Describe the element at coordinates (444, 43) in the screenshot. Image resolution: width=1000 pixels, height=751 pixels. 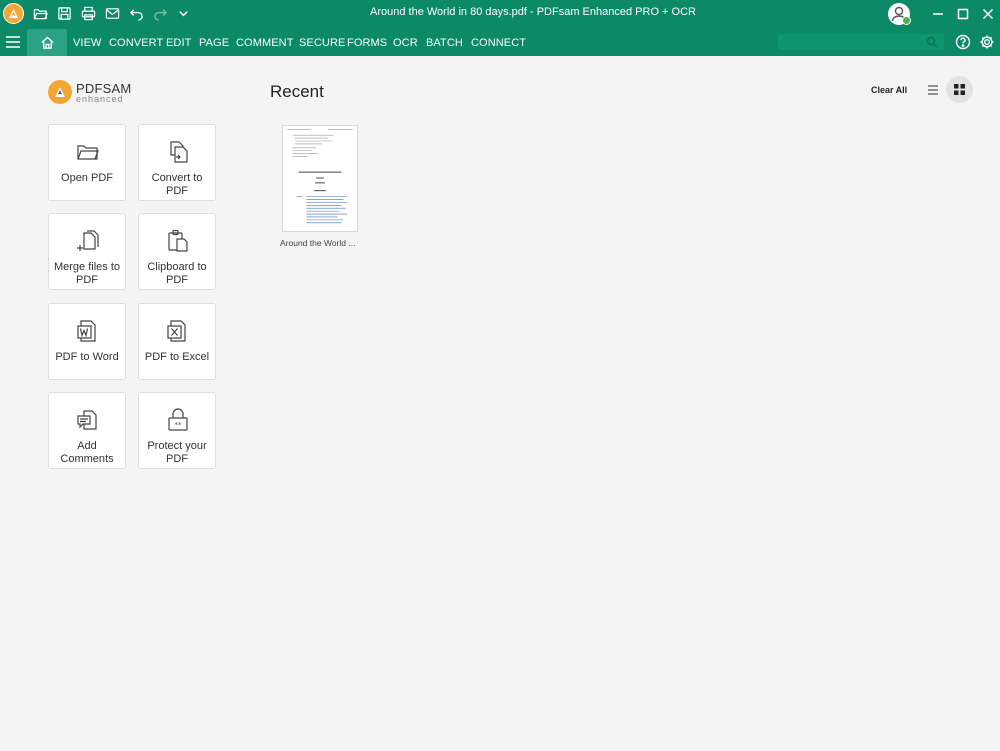
I see `menu-batch: BATCH` at that location.